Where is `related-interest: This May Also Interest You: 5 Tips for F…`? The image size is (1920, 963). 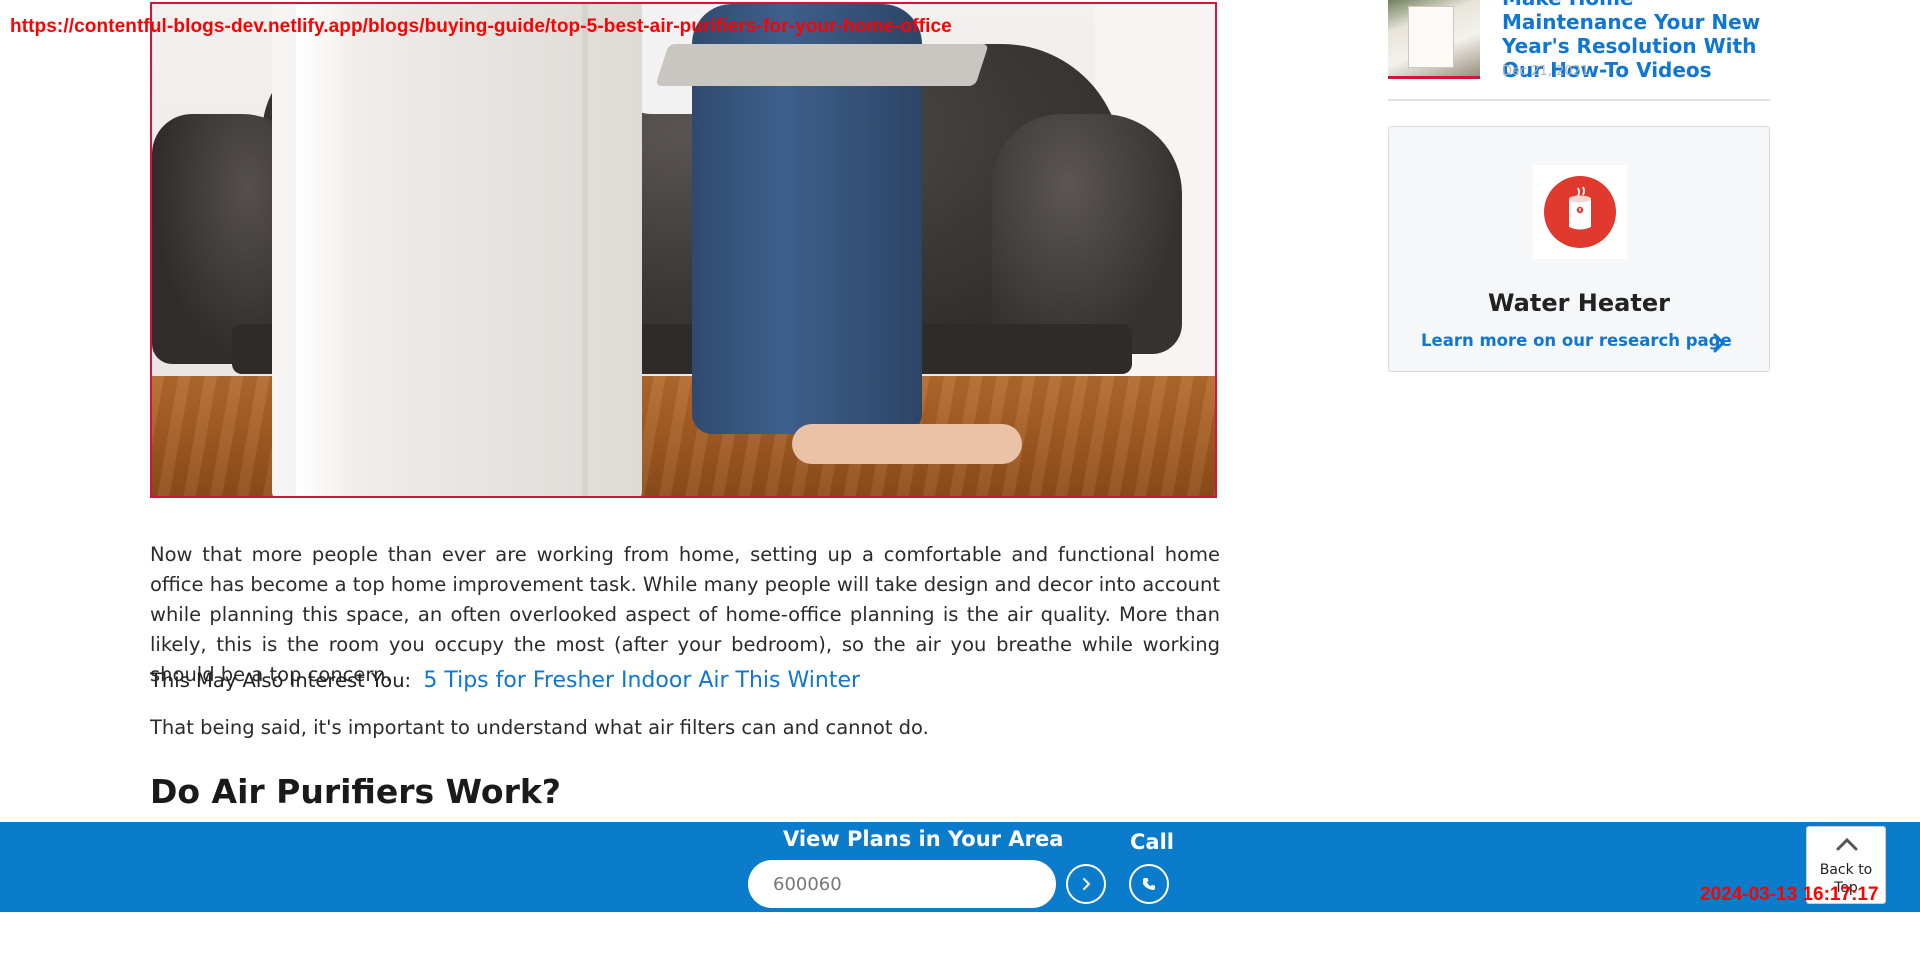
related-interest: This May Also Interest You: 5 Tips for F… is located at coordinates (505, 680).